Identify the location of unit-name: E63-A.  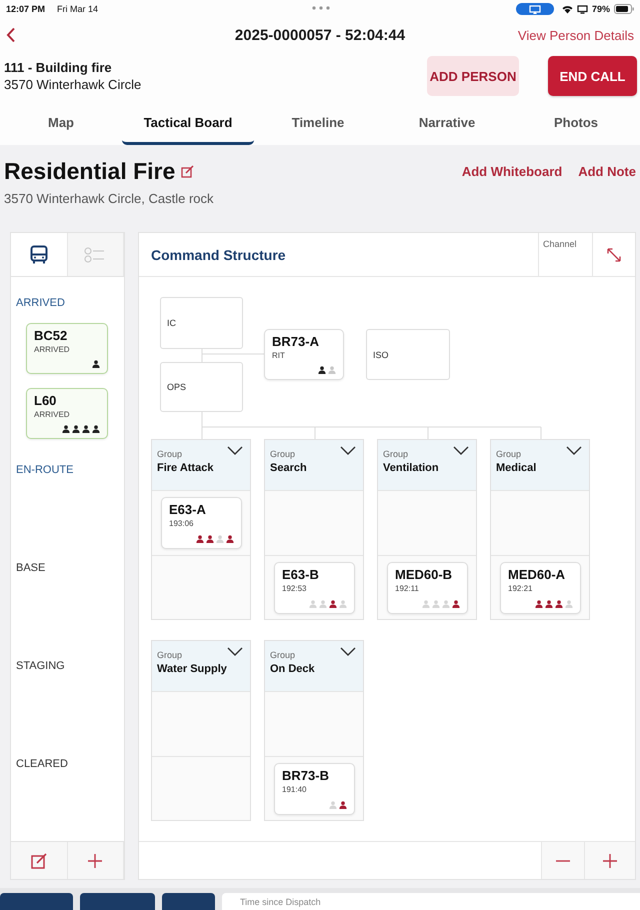
(188, 510).